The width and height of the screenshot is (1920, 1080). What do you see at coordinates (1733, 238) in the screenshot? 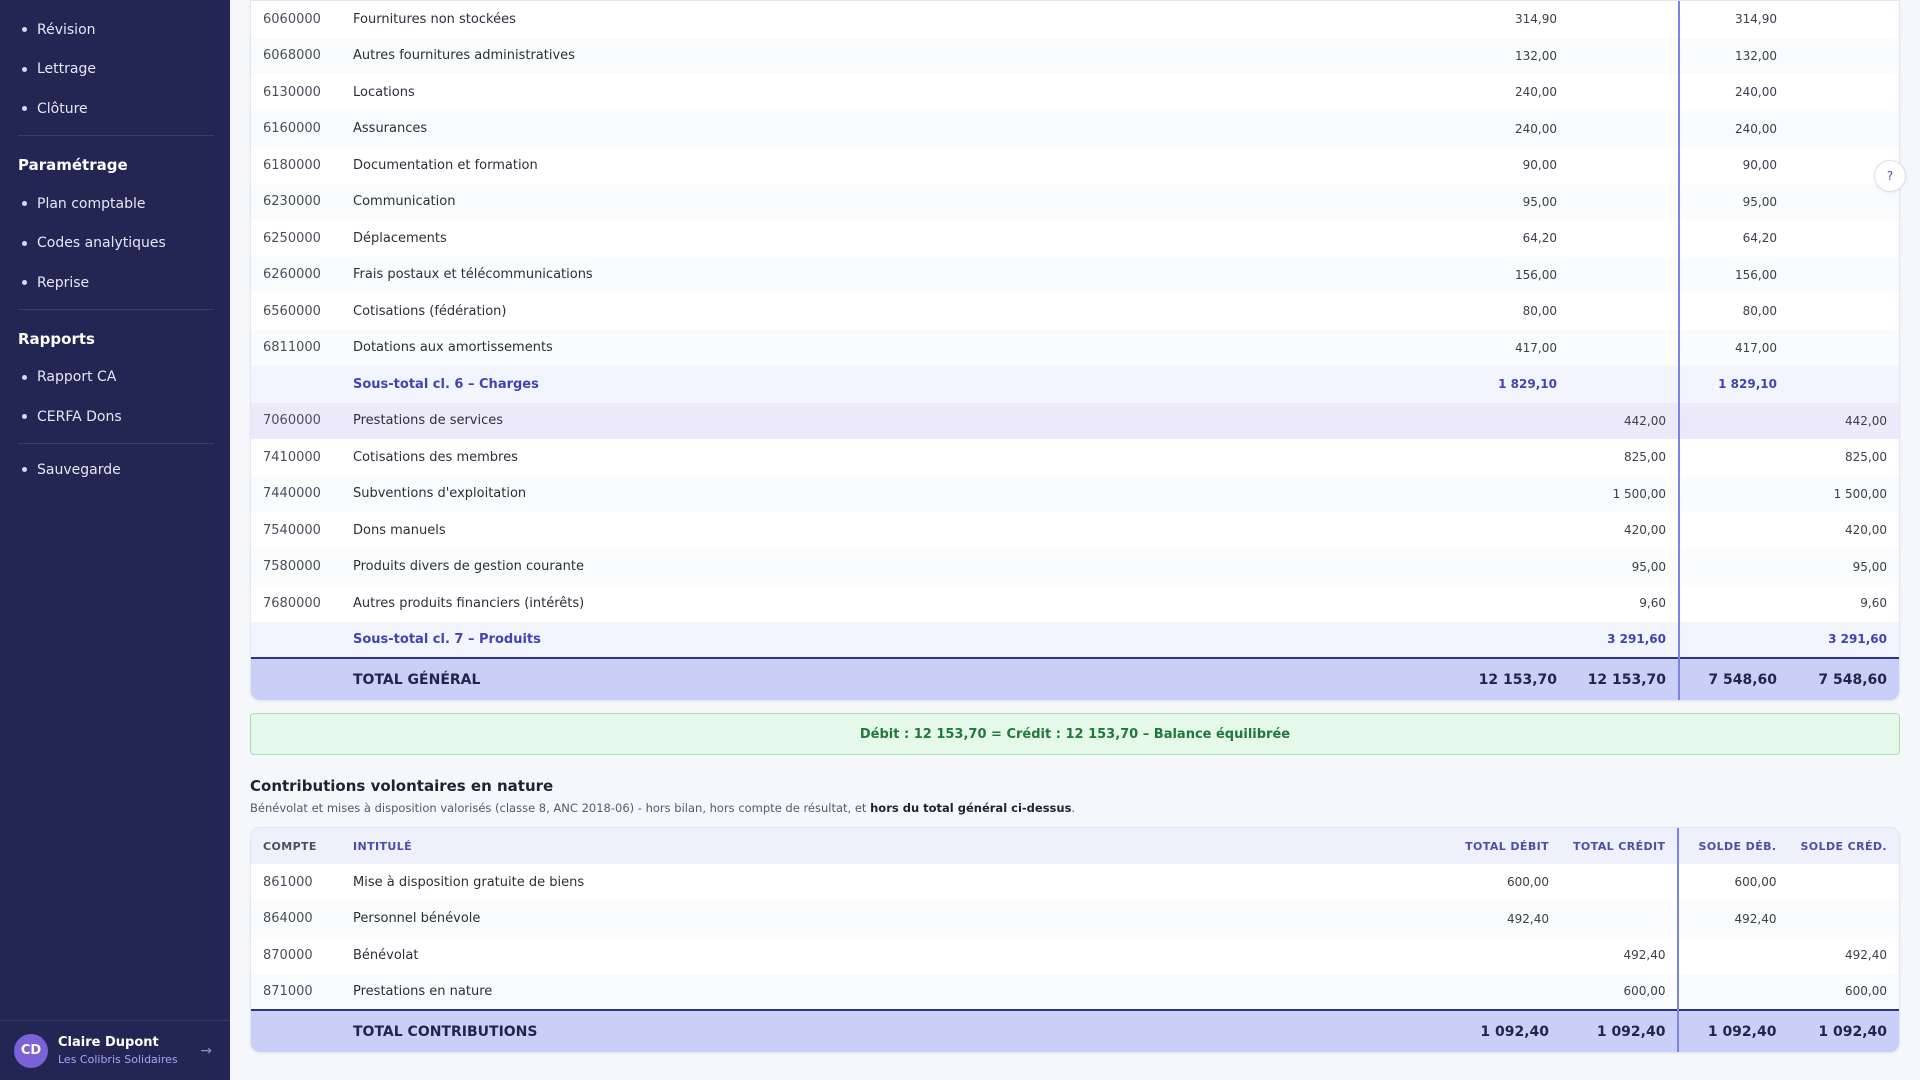
I see `cell-solde-deb: 64,20` at bounding box center [1733, 238].